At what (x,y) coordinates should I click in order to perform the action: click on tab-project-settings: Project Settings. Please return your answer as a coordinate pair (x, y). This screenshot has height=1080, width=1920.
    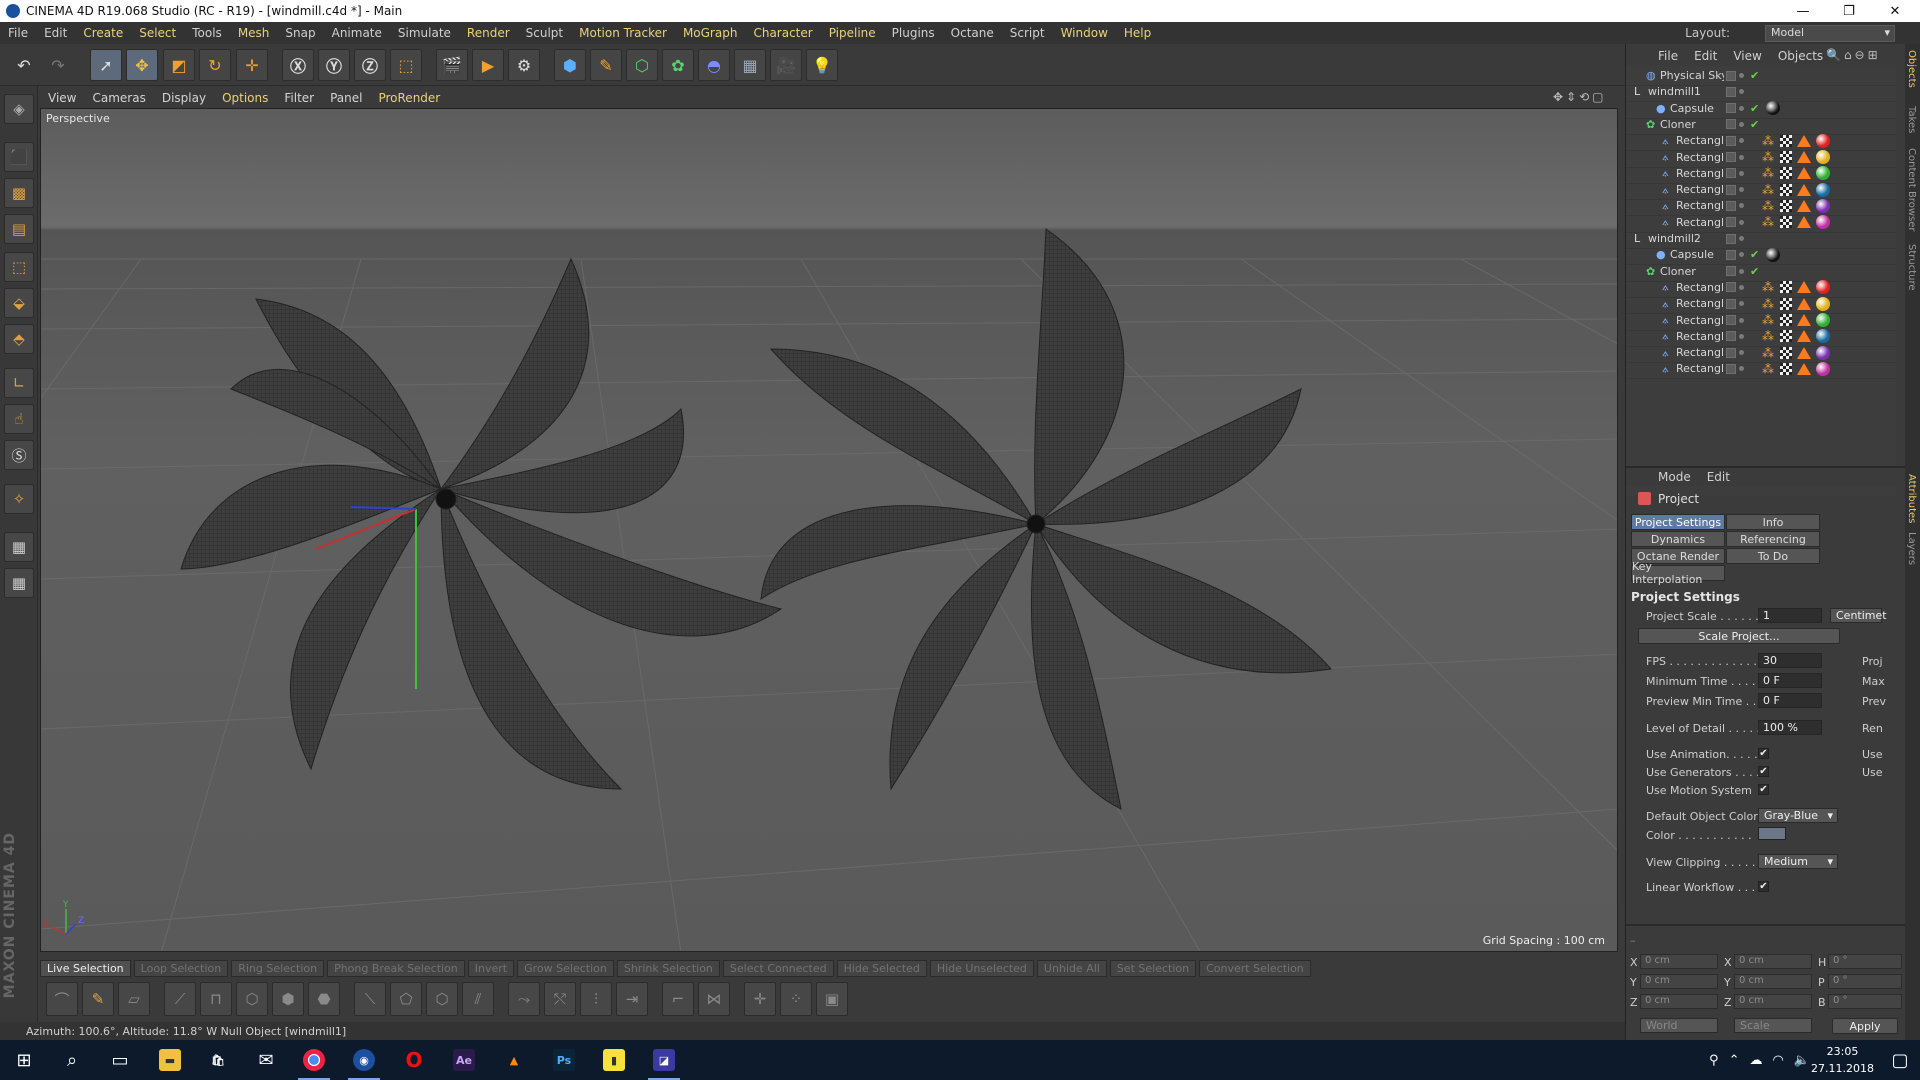
    Looking at the image, I should click on (1678, 522).